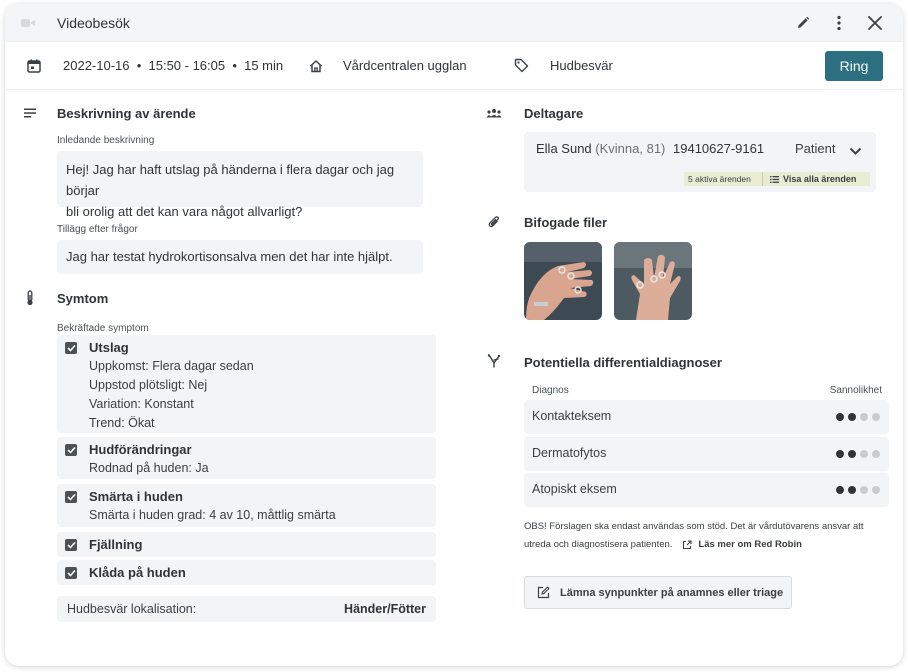  What do you see at coordinates (171, 366) in the screenshot?
I see `symptom-detail: Uppkomst: Flera dagar sedan` at bounding box center [171, 366].